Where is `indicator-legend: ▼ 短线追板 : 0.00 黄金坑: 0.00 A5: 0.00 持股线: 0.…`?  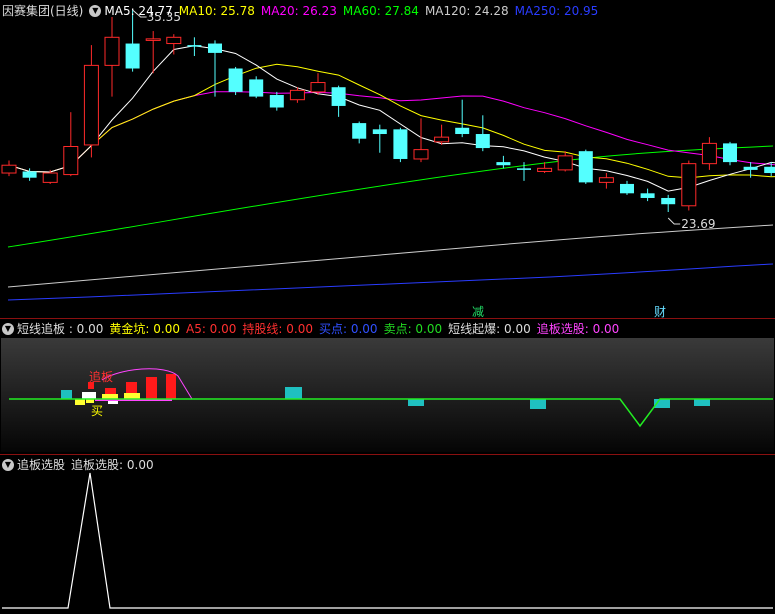
indicator-legend: ▼ 短线追板 : 0.00 黄金坑: 0.00 A5: 0.00 持股线: 0.… is located at coordinates (313, 329).